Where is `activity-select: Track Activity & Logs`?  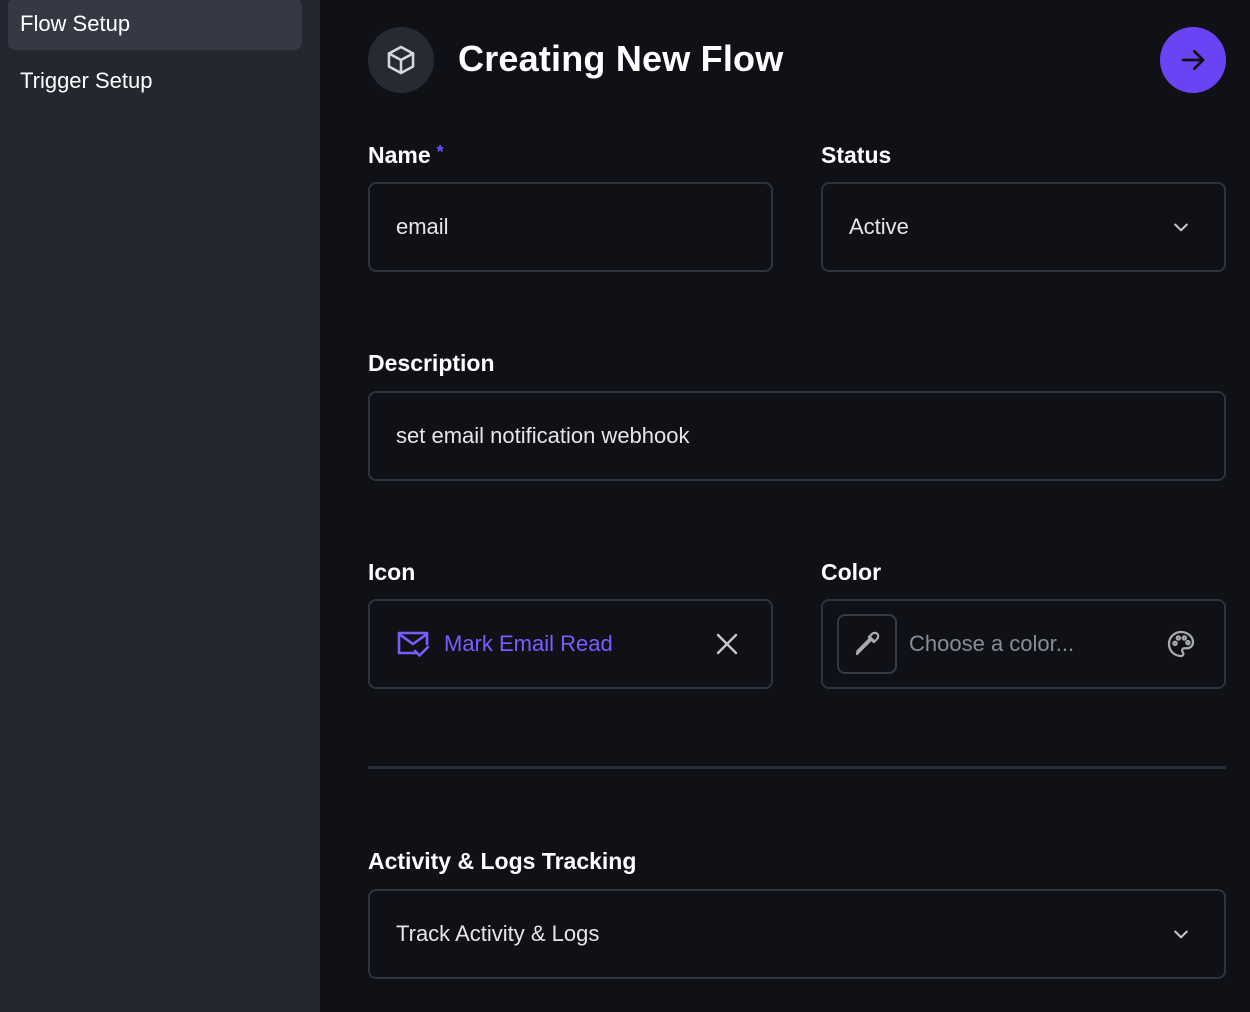 activity-select: Track Activity & Logs is located at coordinates (797, 934).